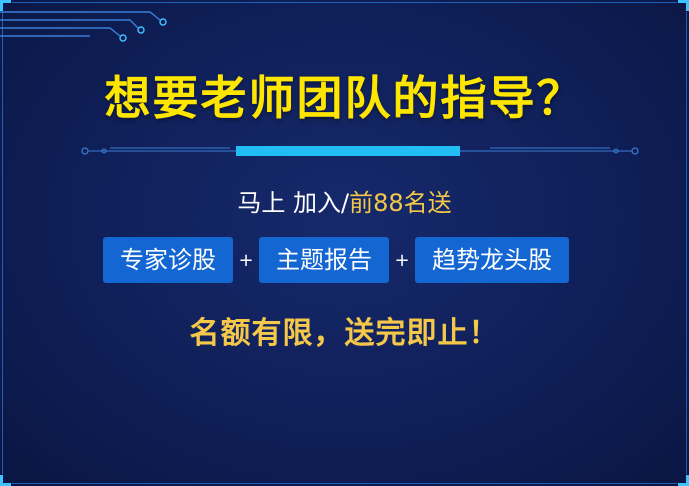 Image resolution: width=689 pixels, height=486 pixels. I want to click on benefit-tag-theme-report: 主题报告, so click(324, 260).